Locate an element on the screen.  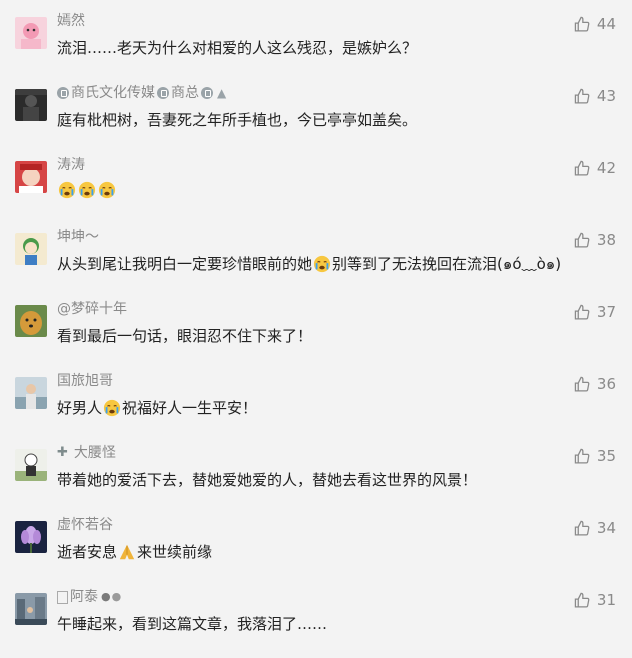
comment-author: 坤坤～ is located at coordinates (78, 237).